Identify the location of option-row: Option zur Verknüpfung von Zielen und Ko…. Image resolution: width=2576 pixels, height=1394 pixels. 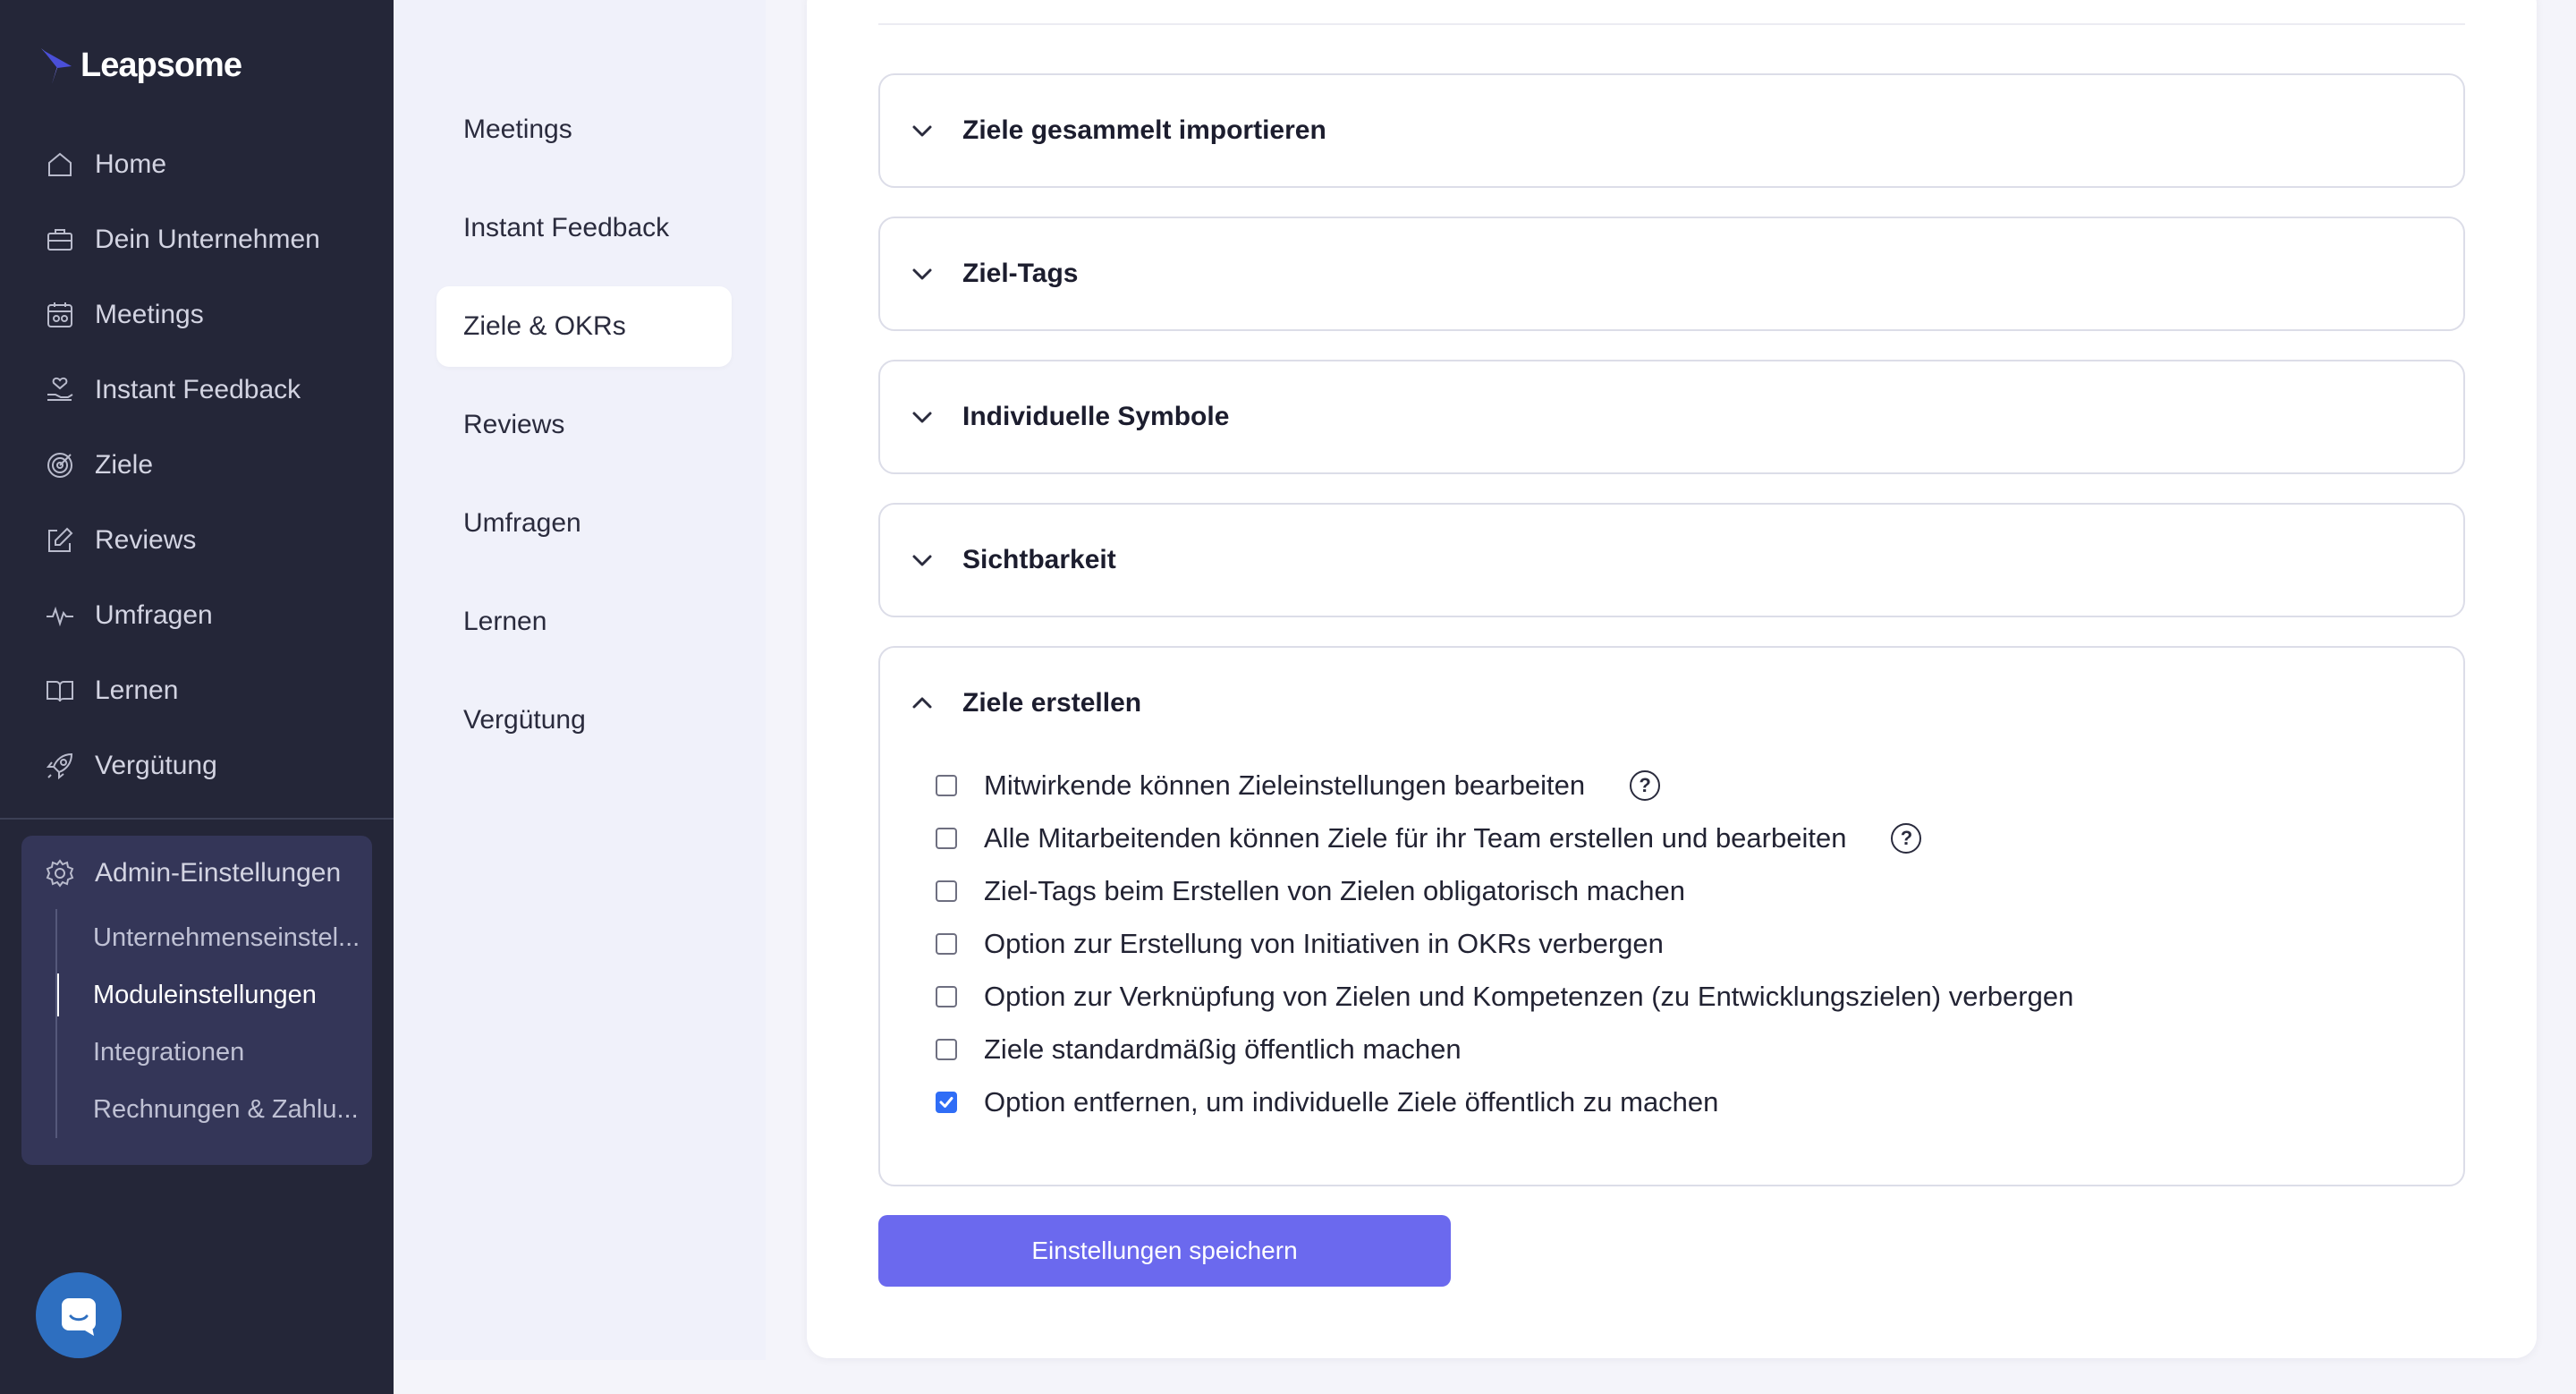
(1504, 996).